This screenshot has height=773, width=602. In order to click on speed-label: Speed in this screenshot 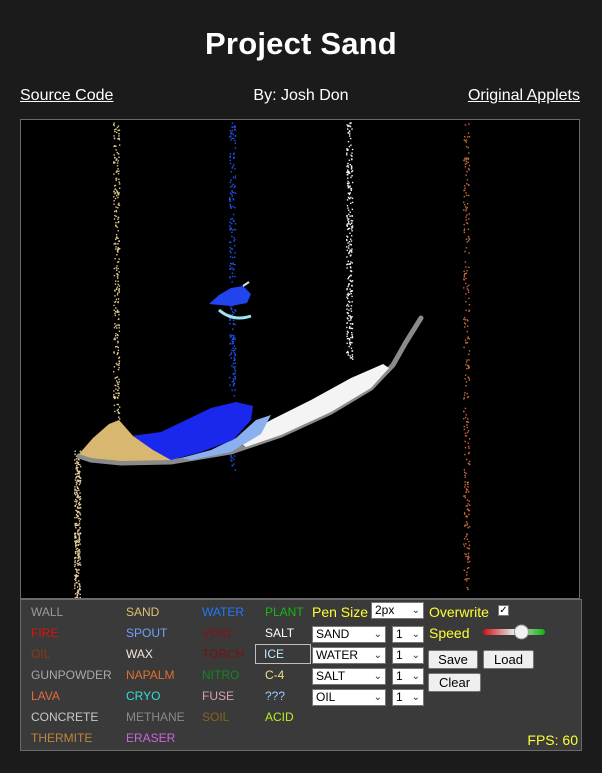, I will do `click(449, 633)`.